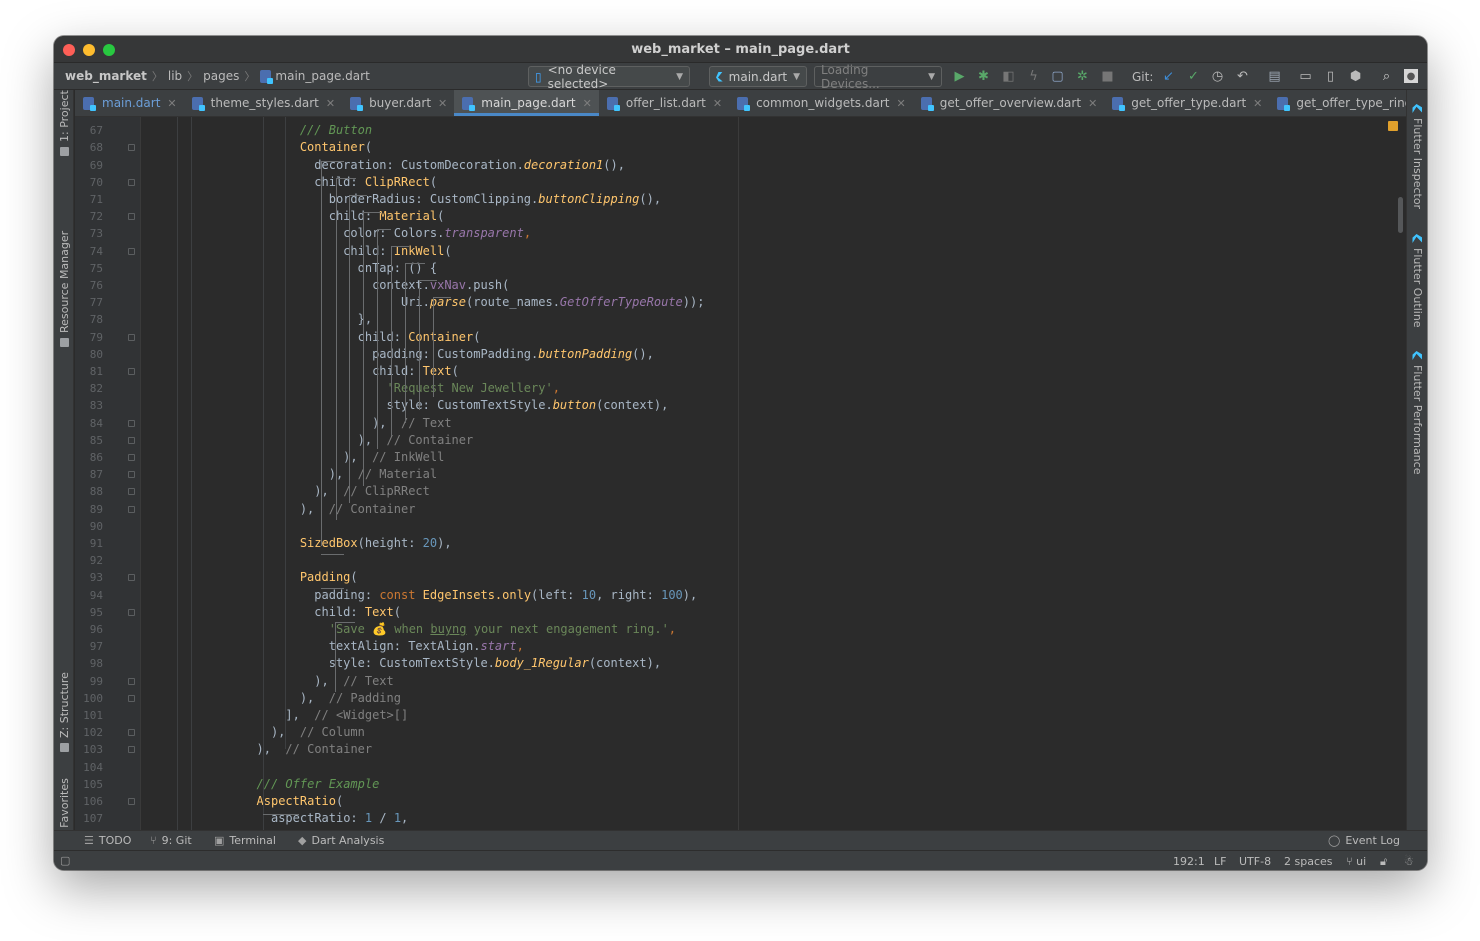  Describe the element at coordinates (1305, 76) in the screenshot. I see `device-mirror-icon: ▭` at that location.